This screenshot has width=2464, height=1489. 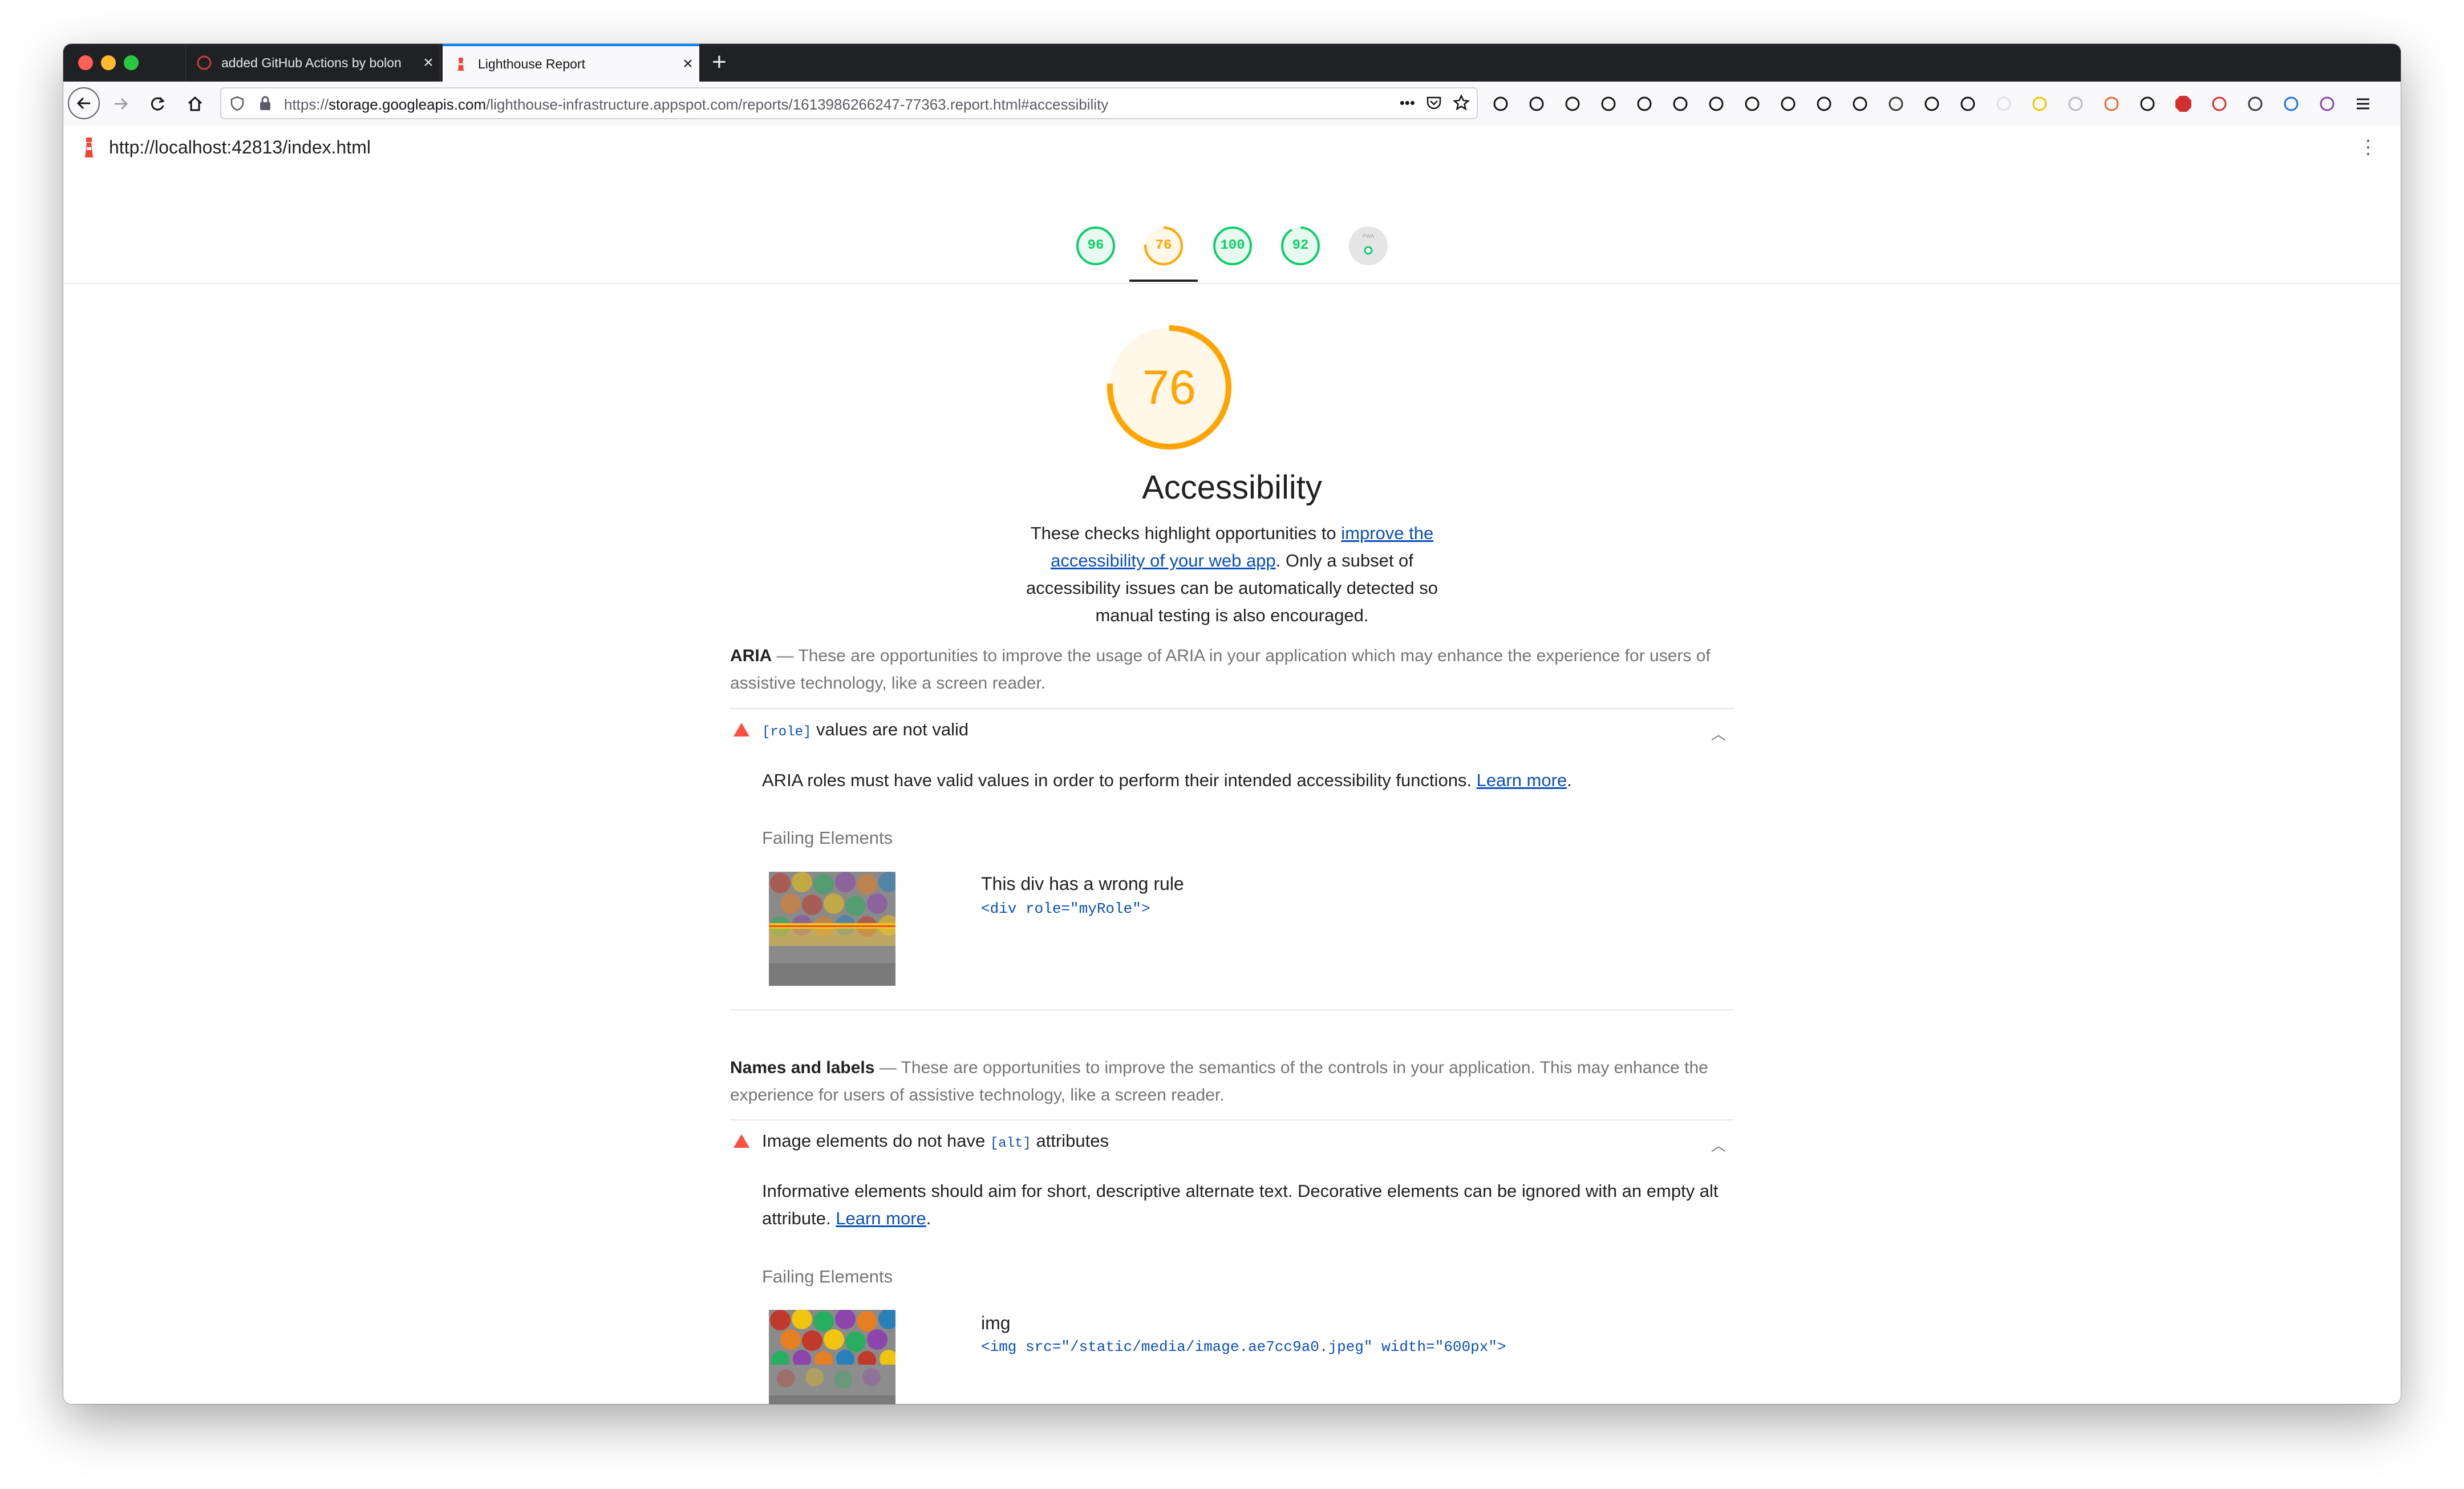 I want to click on cookie-icon, so click(x=2327, y=104).